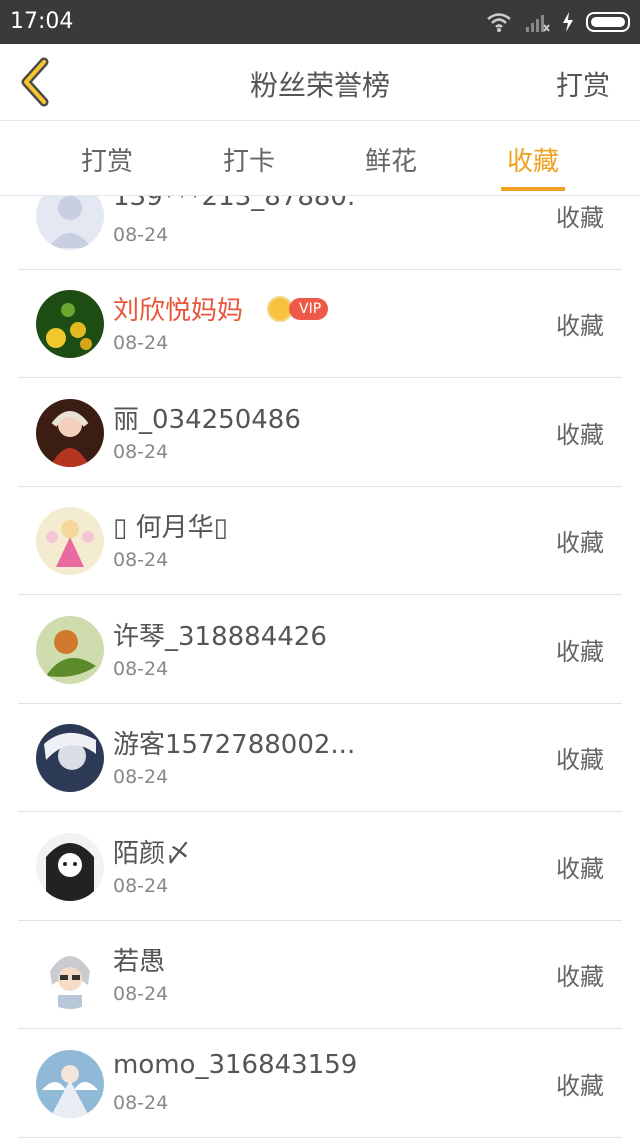 Image resolution: width=640 pixels, height=1138 pixels. I want to click on anime-girl-avatar-icon, so click(70, 433).